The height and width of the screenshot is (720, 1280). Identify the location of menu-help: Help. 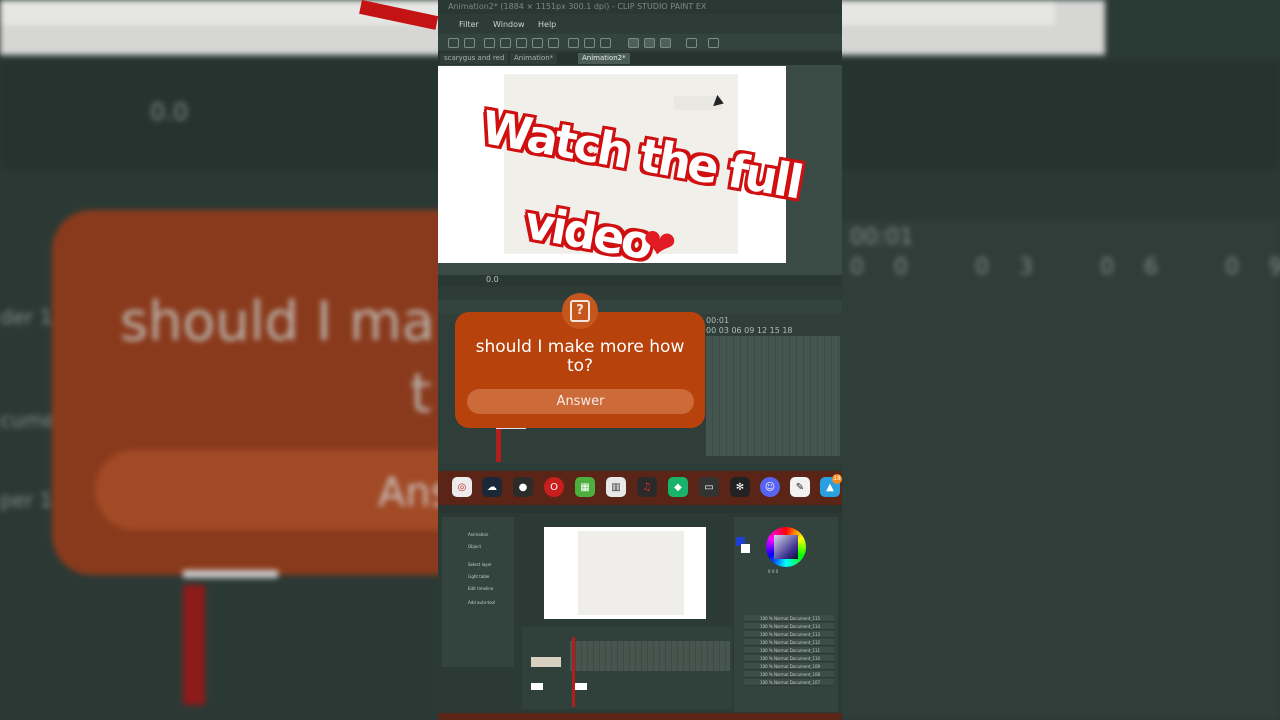
(547, 24).